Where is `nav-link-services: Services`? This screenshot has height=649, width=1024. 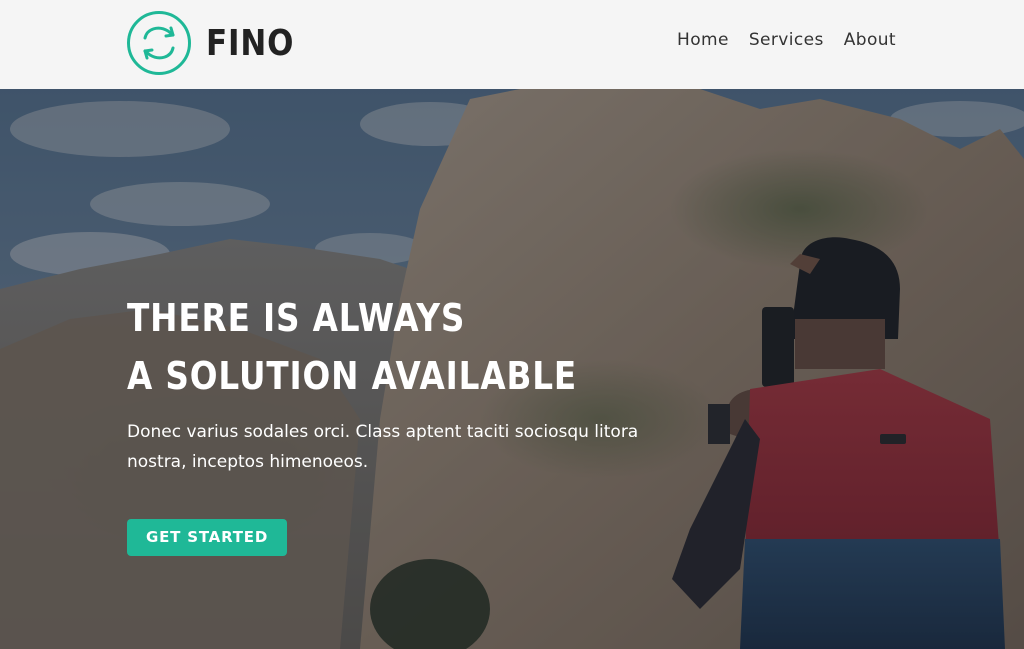
nav-link-services: Services is located at coordinates (786, 40).